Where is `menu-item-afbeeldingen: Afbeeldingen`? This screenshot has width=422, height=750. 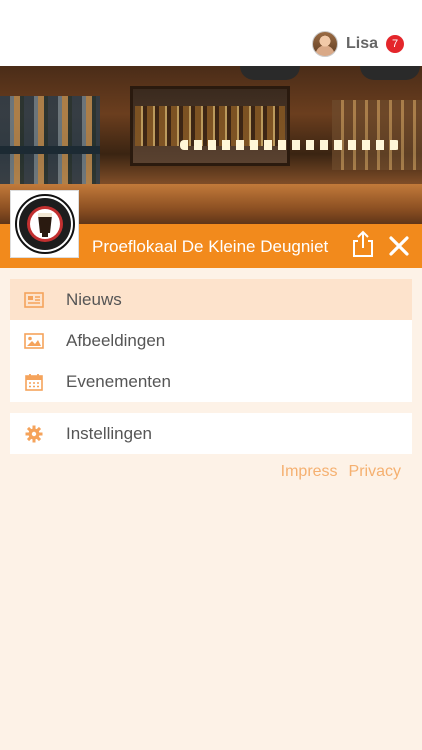 menu-item-afbeeldingen: Afbeeldingen is located at coordinates (211, 340).